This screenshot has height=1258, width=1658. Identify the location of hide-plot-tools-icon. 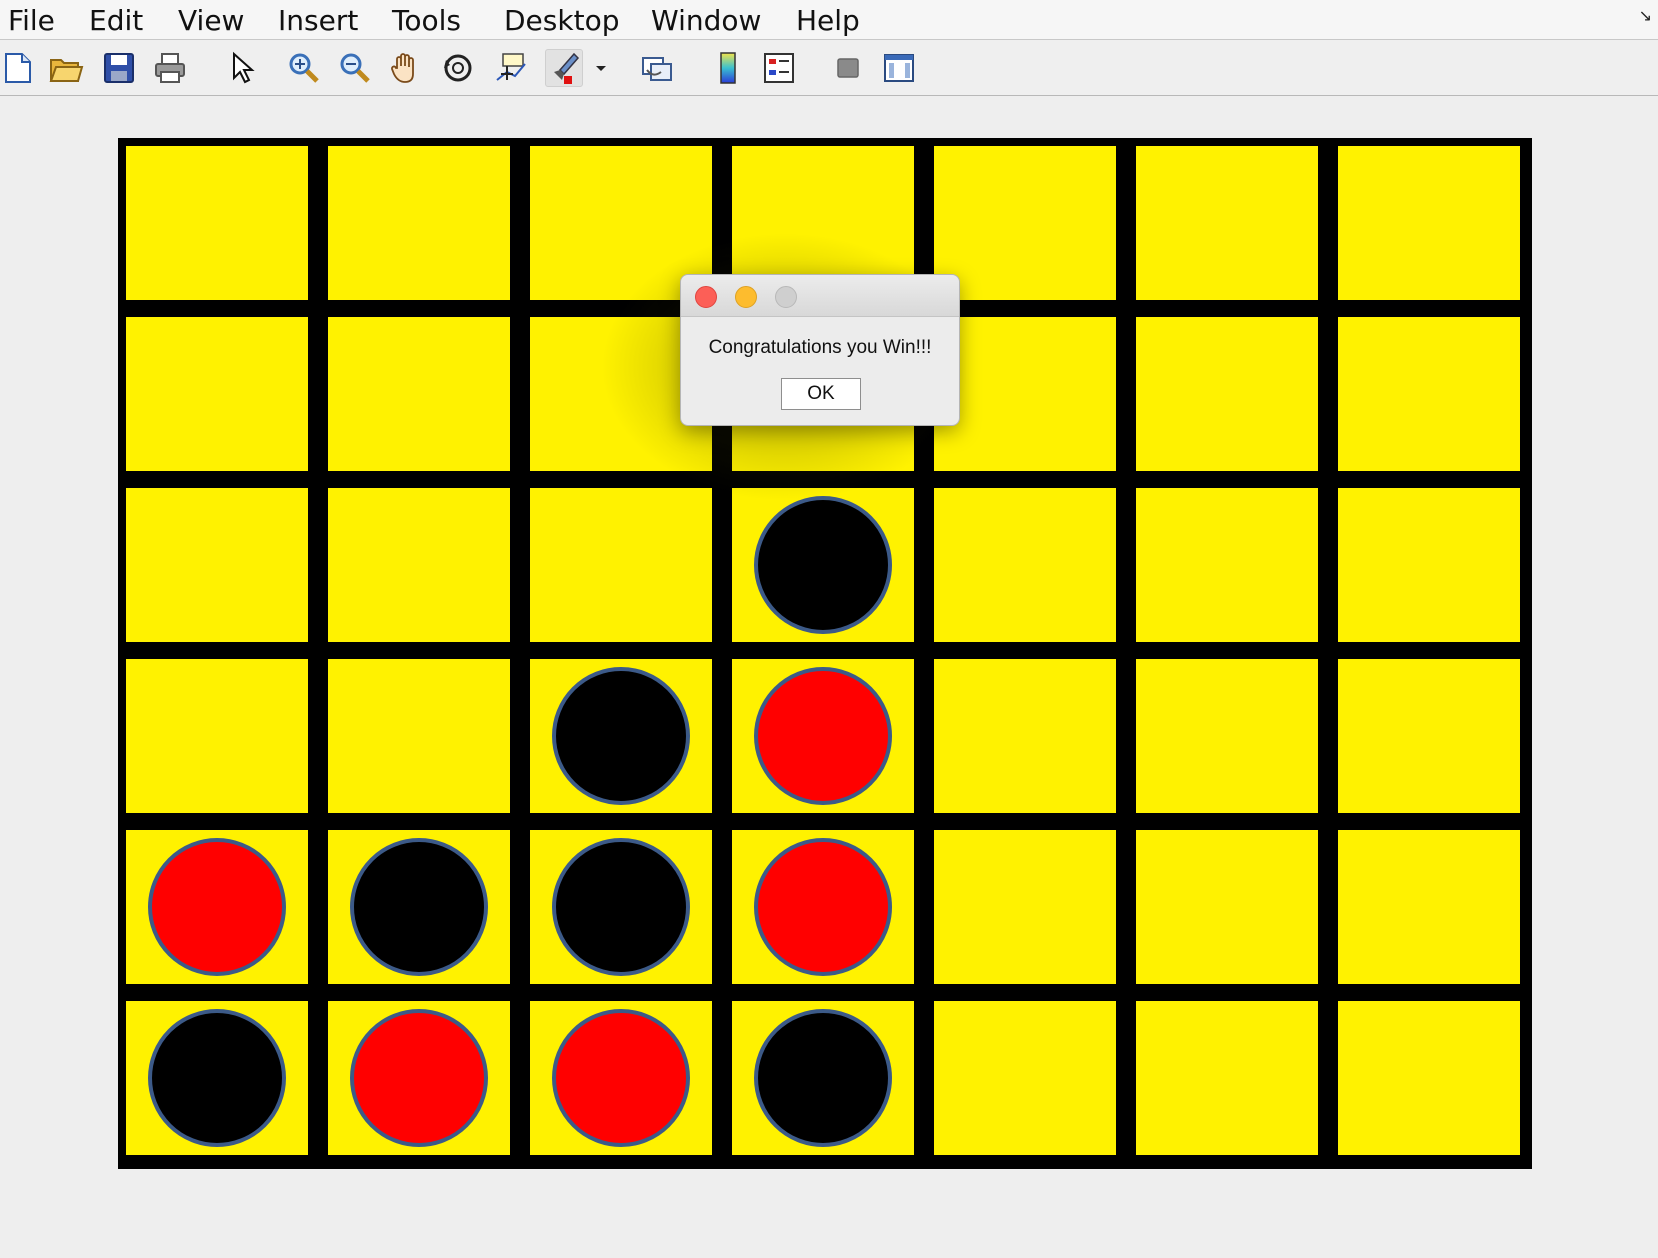
(848, 68).